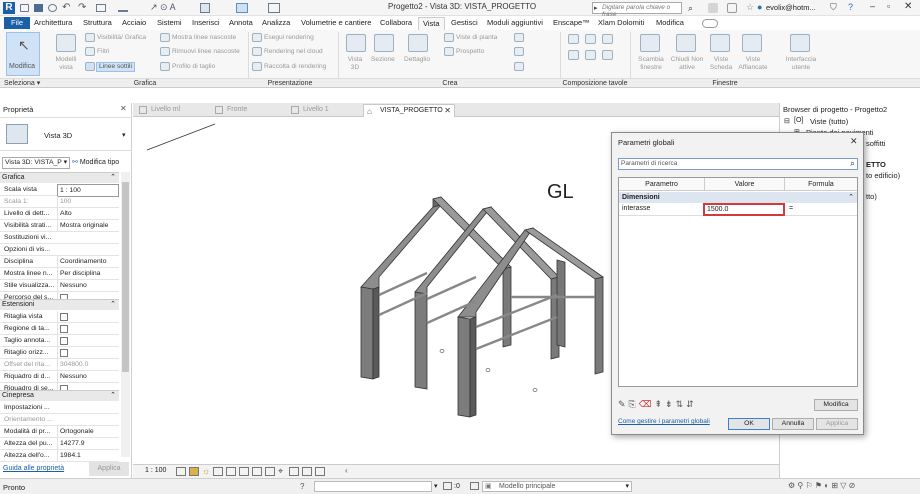 This screenshot has width=920, height=494. Describe the element at coordinates (59, 365) in the screenshot. I see `property-row: Offset del rita... 304800.0` at that location.